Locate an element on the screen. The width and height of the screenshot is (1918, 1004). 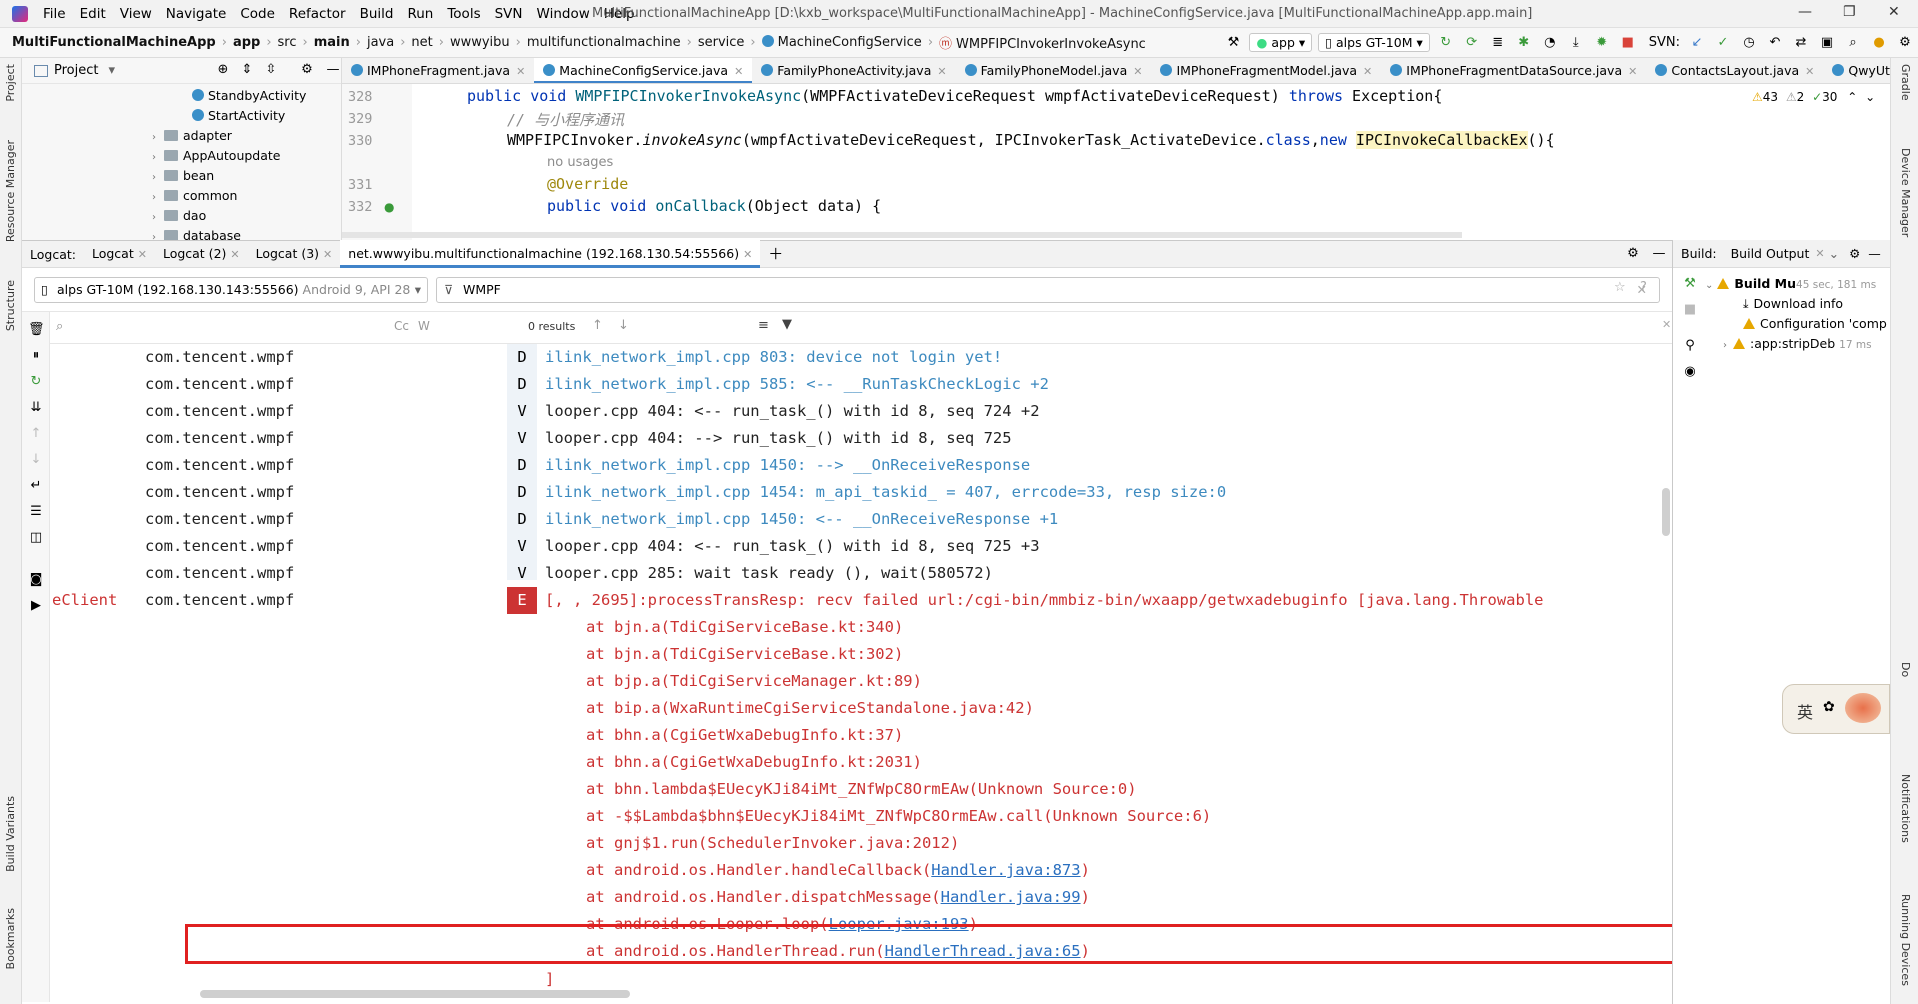
menu-edit: Edit is located at coordinates (93, 14).